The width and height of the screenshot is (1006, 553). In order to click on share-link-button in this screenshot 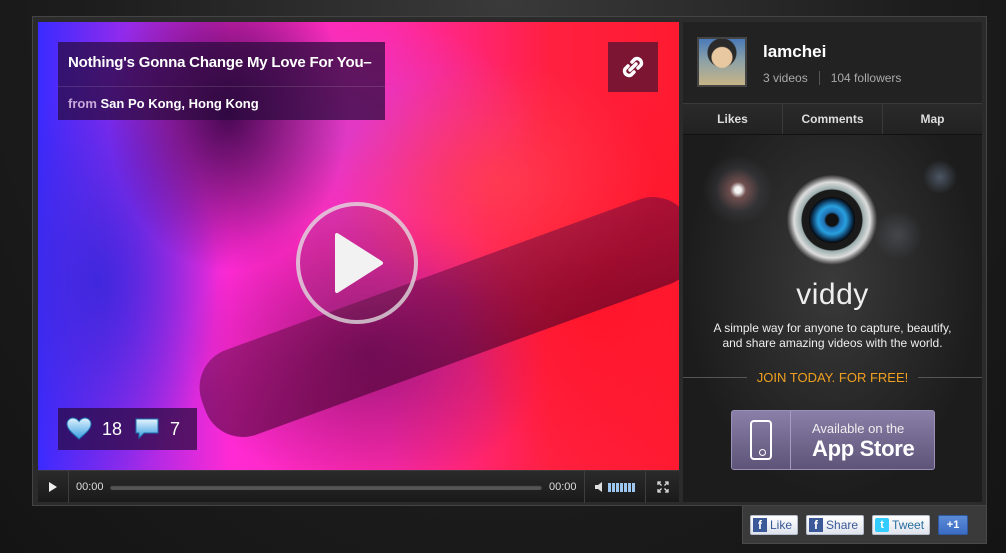, I will do `click(633, 67)`.